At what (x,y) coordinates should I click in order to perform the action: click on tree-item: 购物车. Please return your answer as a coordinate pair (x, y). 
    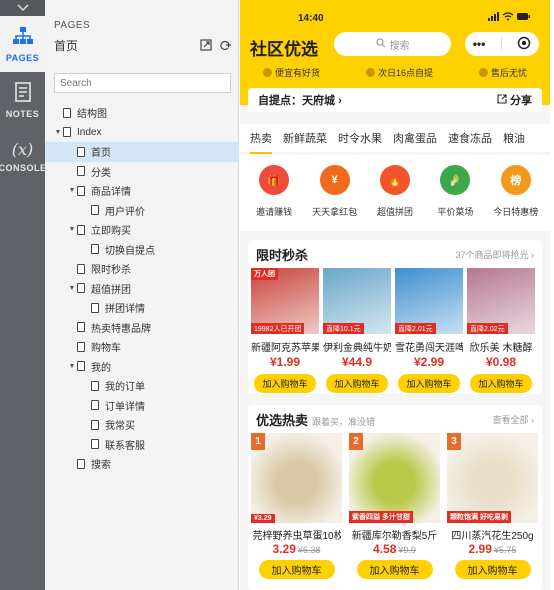
    Looking at the image, I should click on (142, 347).